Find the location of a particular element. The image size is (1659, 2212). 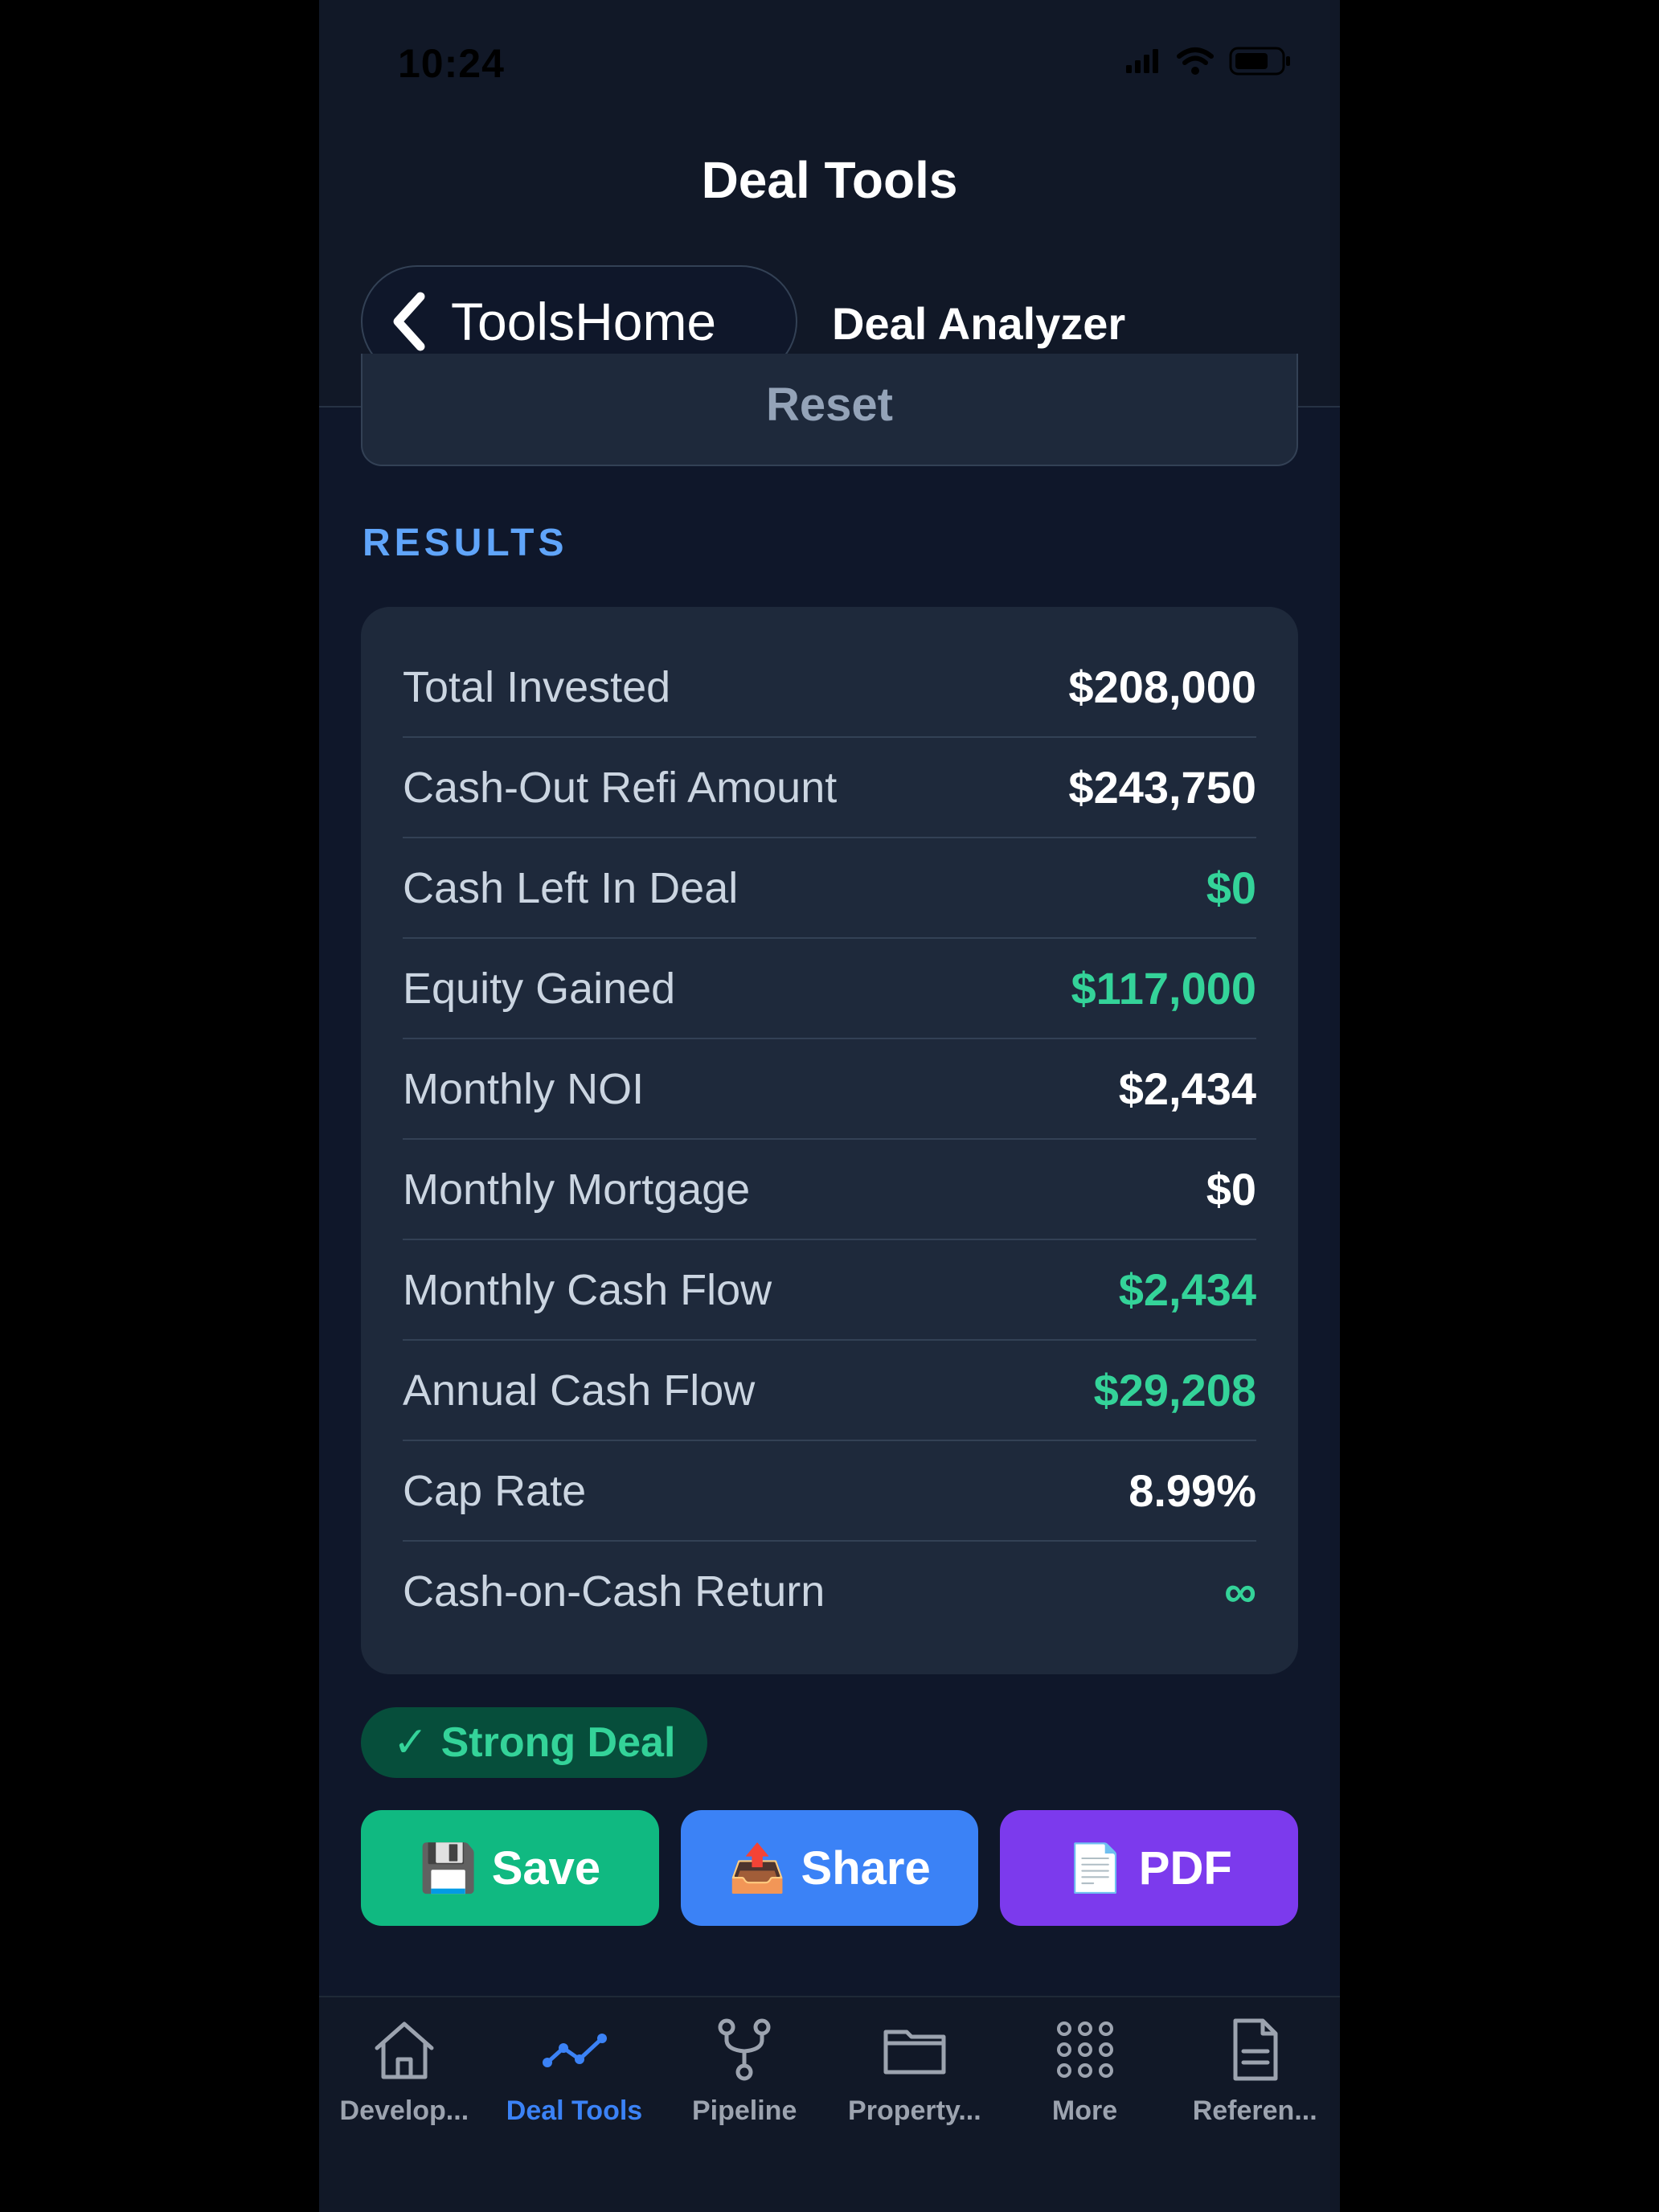

reset-button-label: Reset is located at coordinates (829, 405).